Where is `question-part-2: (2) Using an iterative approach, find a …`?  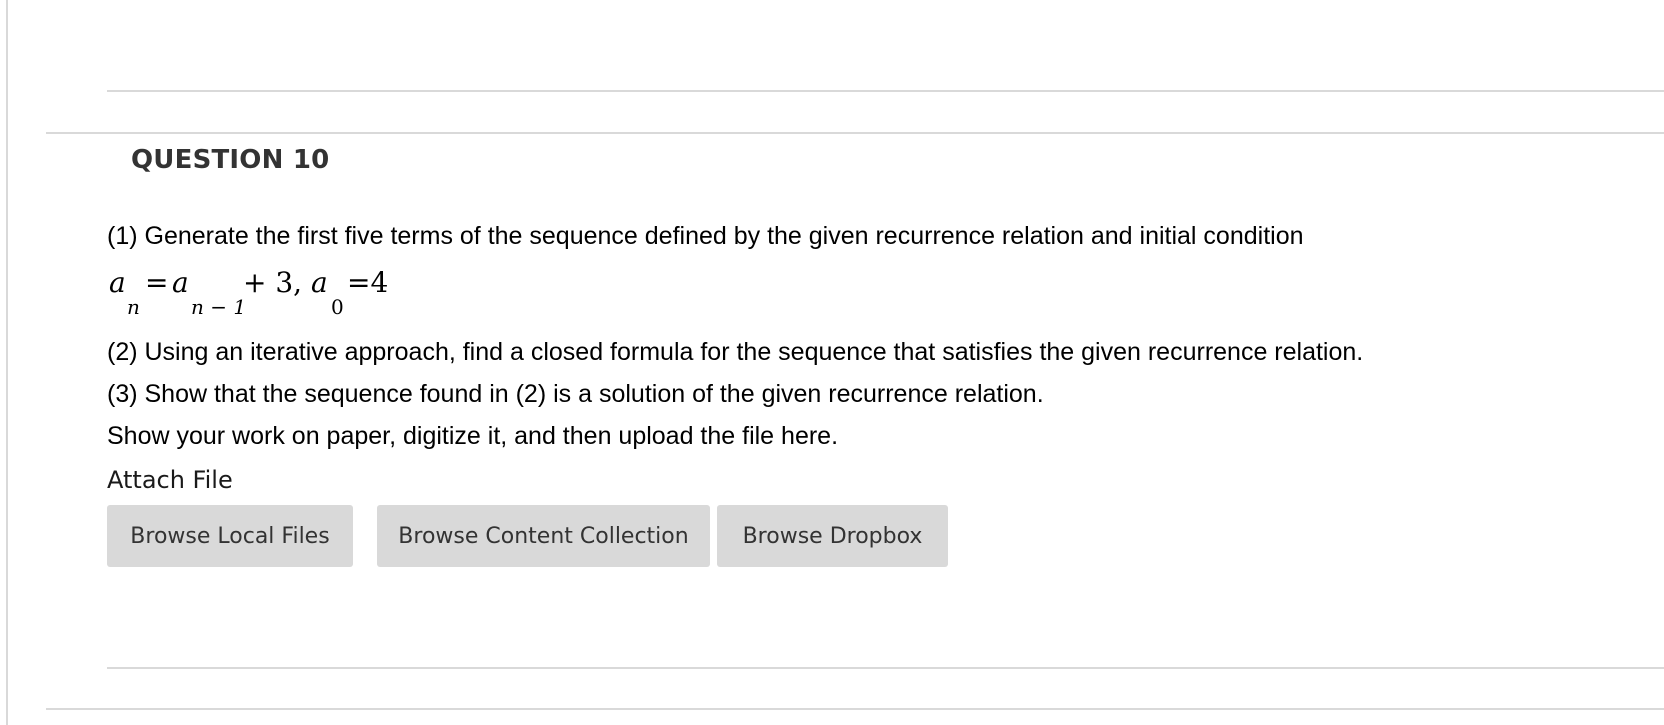 question-part-2: (2) Using an iterative approach, find a … is located at coordinates (735, 352).